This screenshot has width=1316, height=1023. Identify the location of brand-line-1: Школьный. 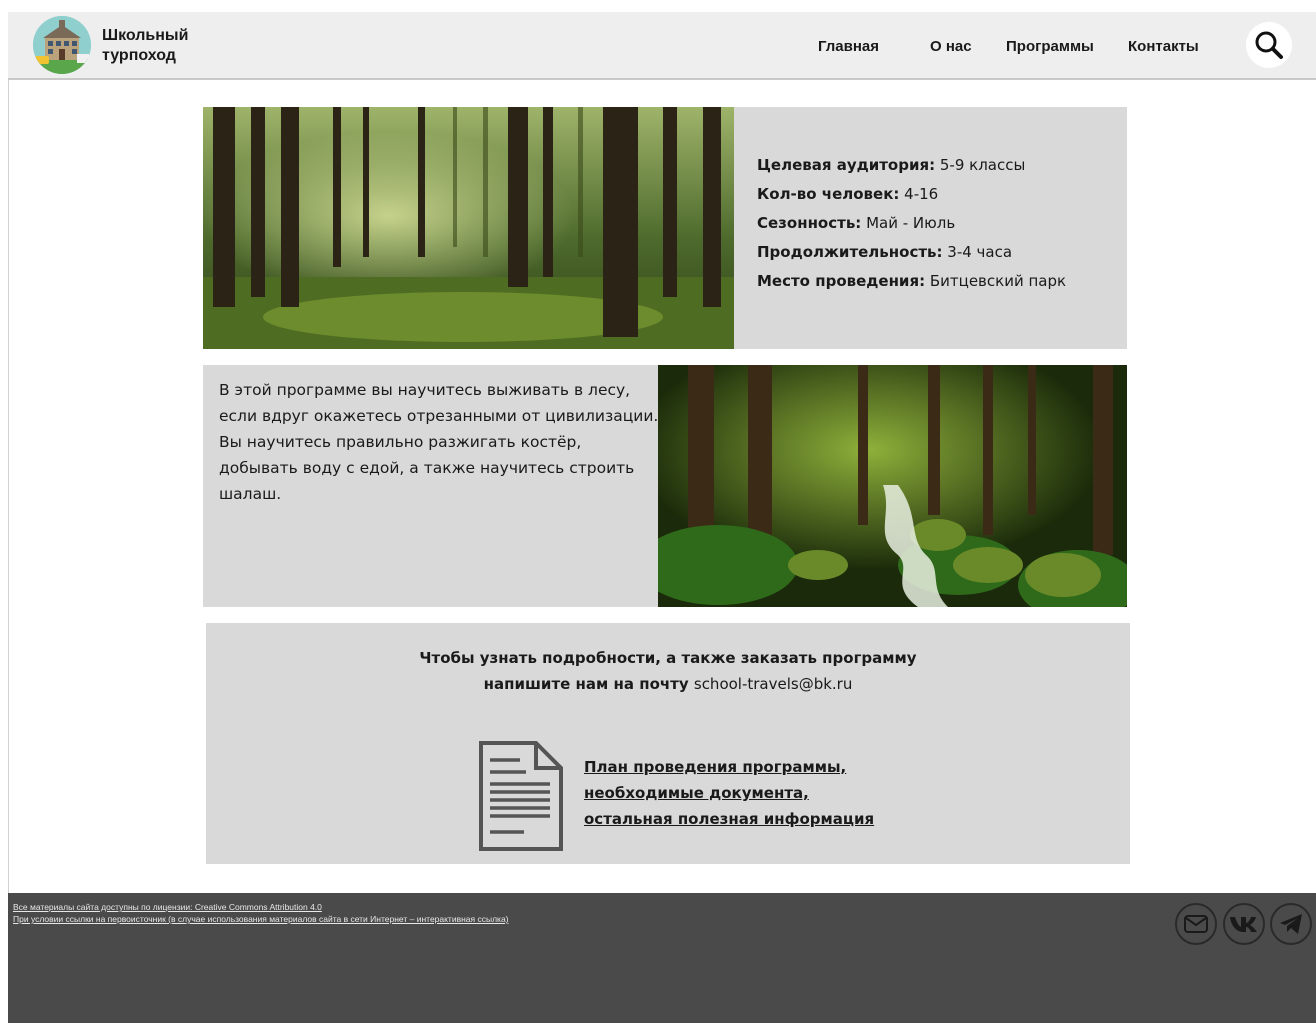
(145, 35).